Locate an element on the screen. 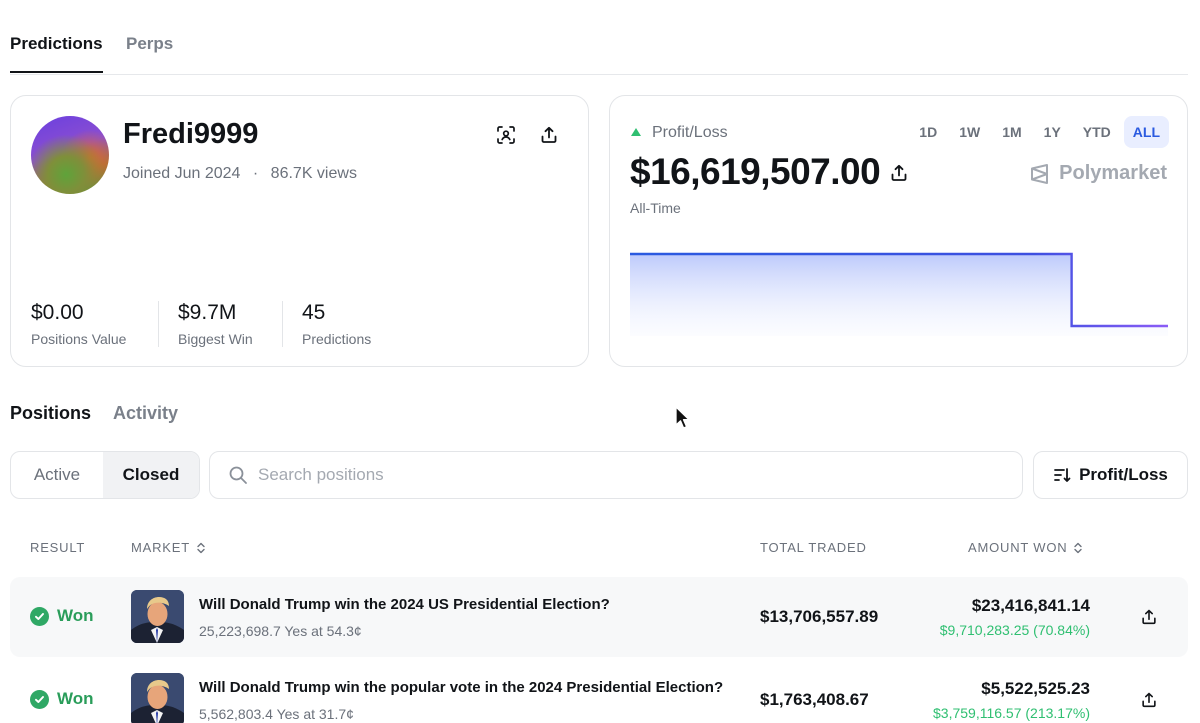  stat-value: $9.7M is located at coordinates (207, 312).